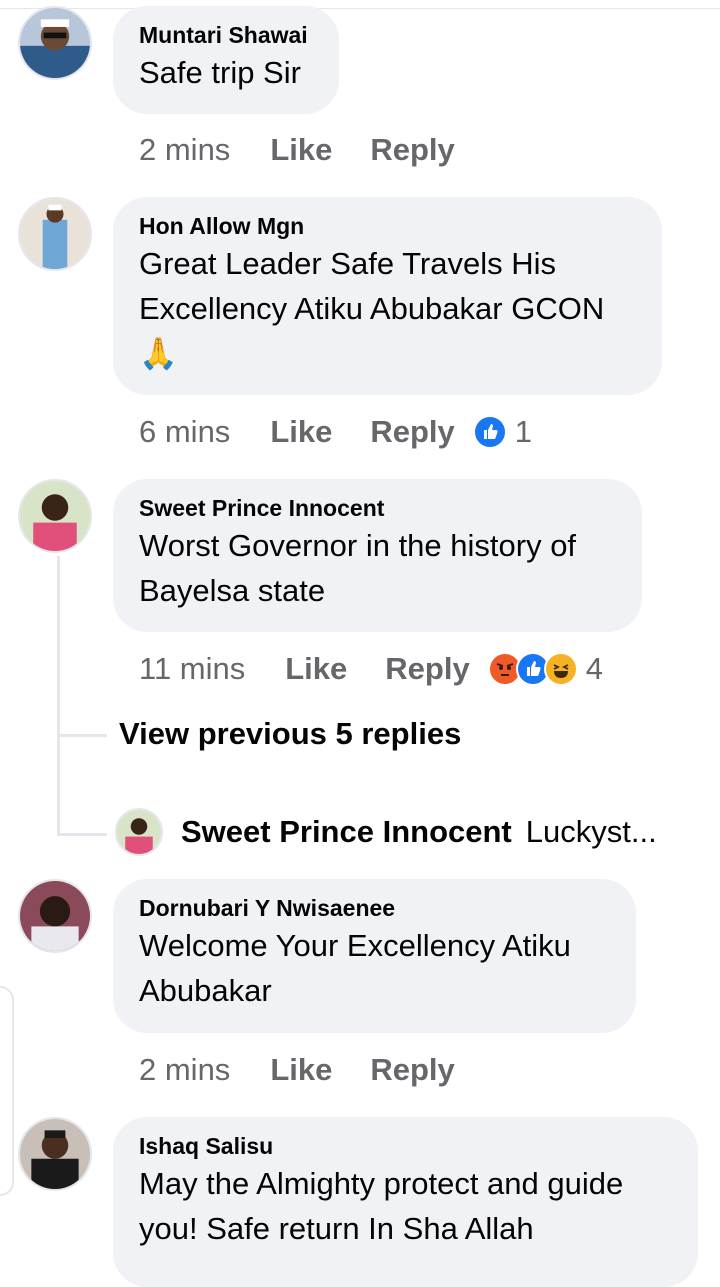  I want to click on comment-author: Muntari Shawai, so click(226, 35).